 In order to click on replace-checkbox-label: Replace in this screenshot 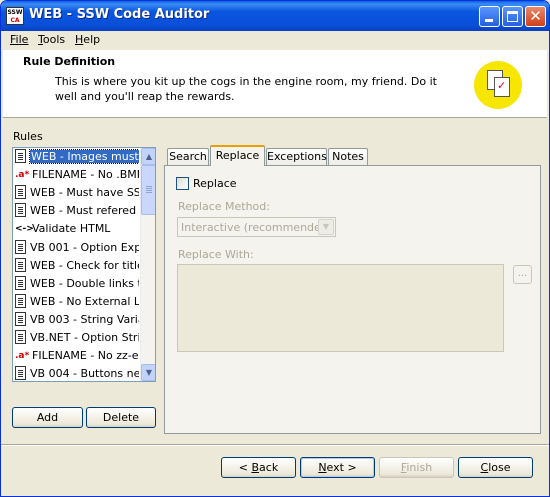, I will do `click(215, 183)`.